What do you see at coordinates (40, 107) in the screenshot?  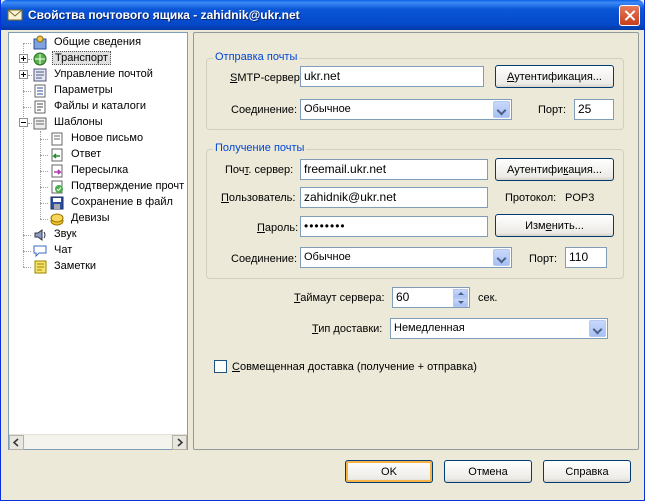 I see `files-folders-icon` at bounding box center [40, 107].